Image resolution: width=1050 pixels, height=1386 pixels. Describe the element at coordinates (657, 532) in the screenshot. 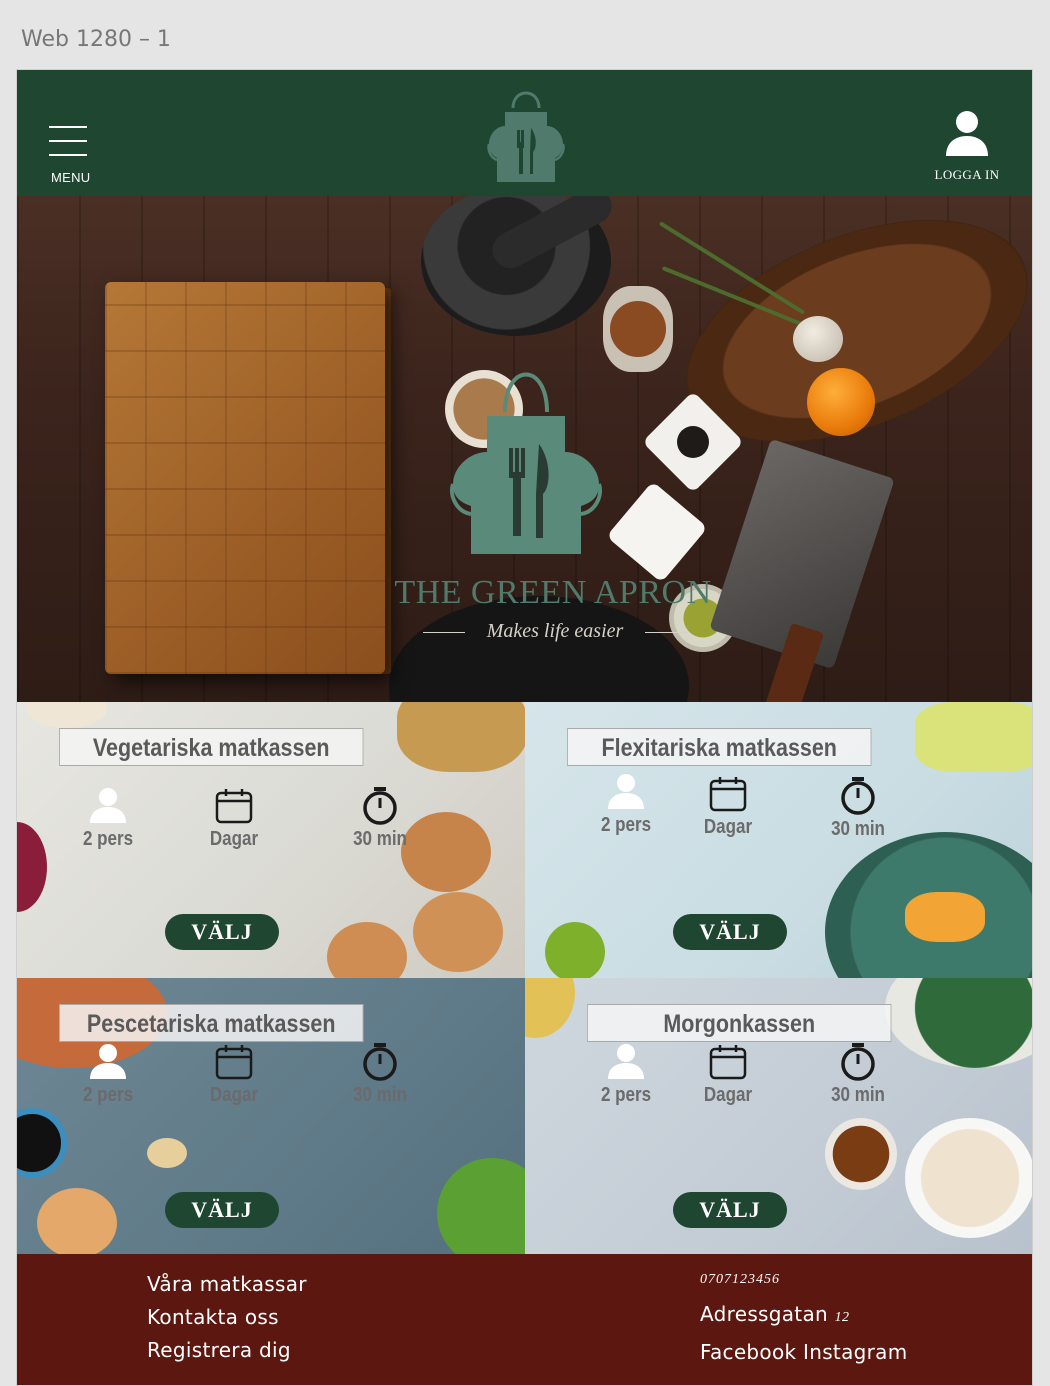

I see `salt-dish-image` at that location.